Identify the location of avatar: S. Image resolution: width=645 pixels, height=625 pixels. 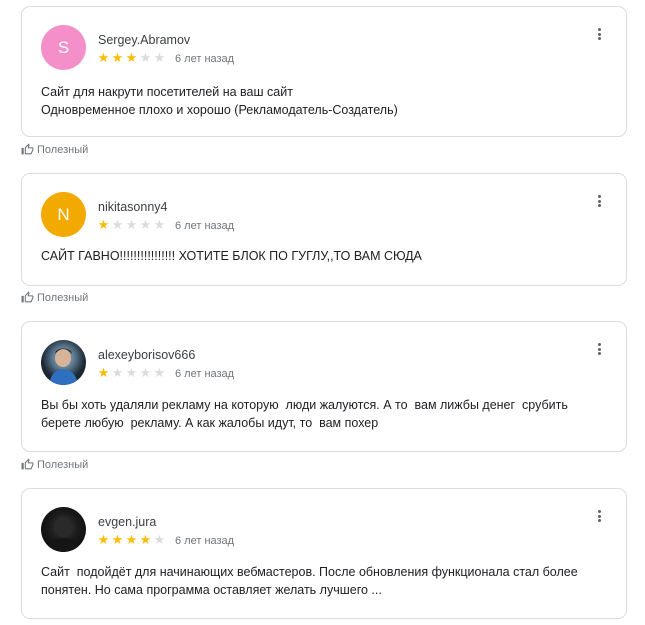
(63, 47).